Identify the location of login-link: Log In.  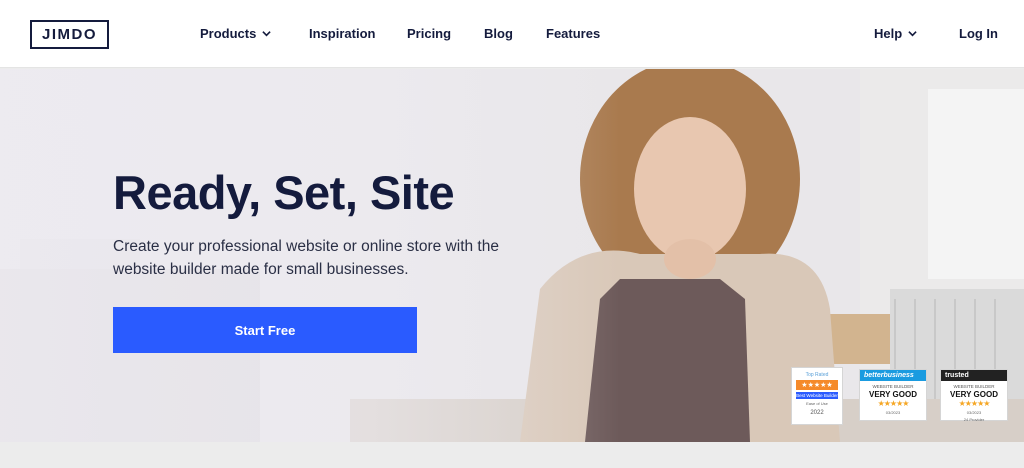
(978, 33).